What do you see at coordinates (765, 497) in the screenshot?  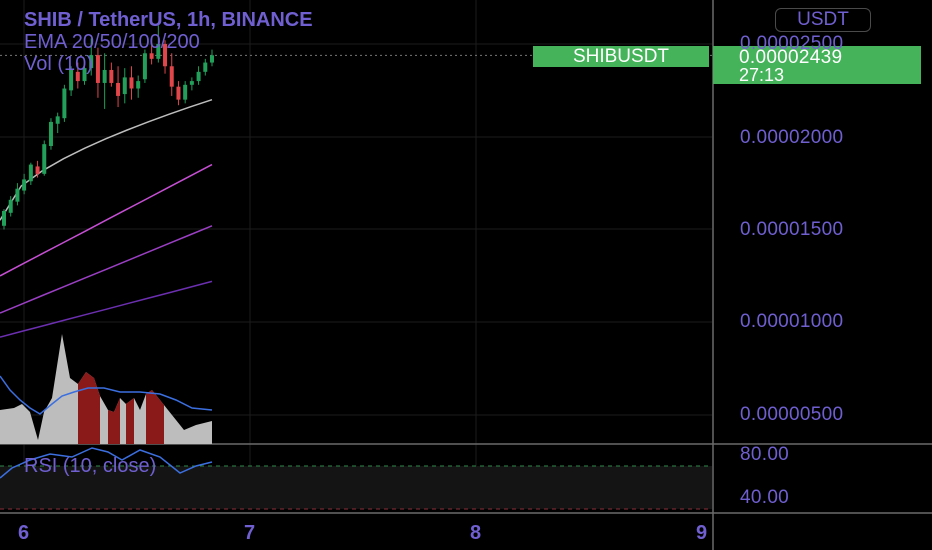 I see `rsi-axis-label: 40.00` at bounding box center [765, 497].